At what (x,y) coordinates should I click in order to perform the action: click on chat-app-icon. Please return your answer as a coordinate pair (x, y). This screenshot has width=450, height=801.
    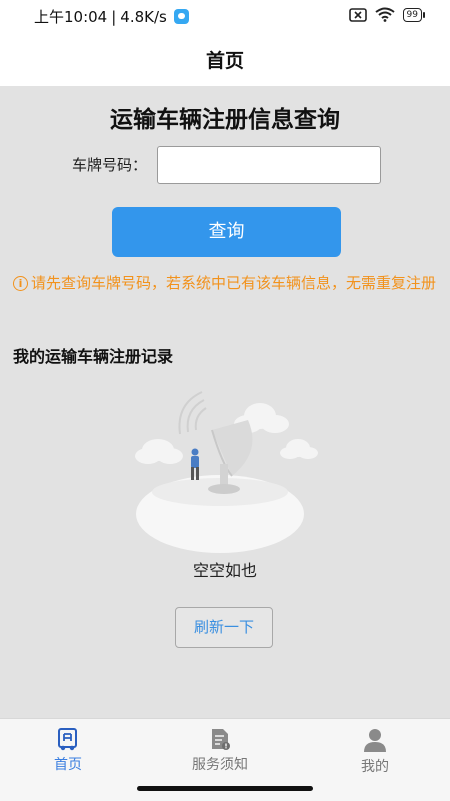
    Looking at the image, I should click on (181, 16).